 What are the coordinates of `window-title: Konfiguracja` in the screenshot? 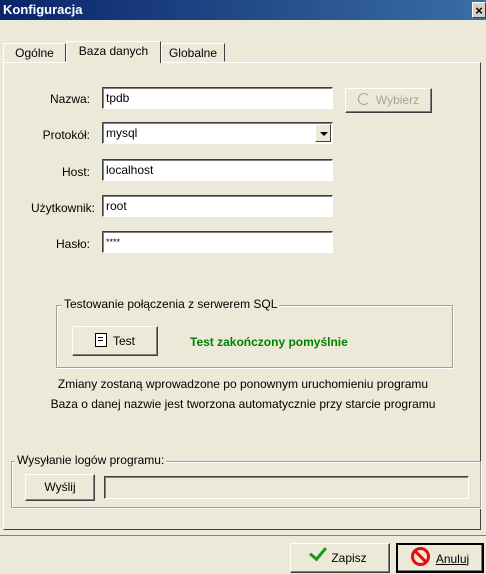 It's located at (43, 9).